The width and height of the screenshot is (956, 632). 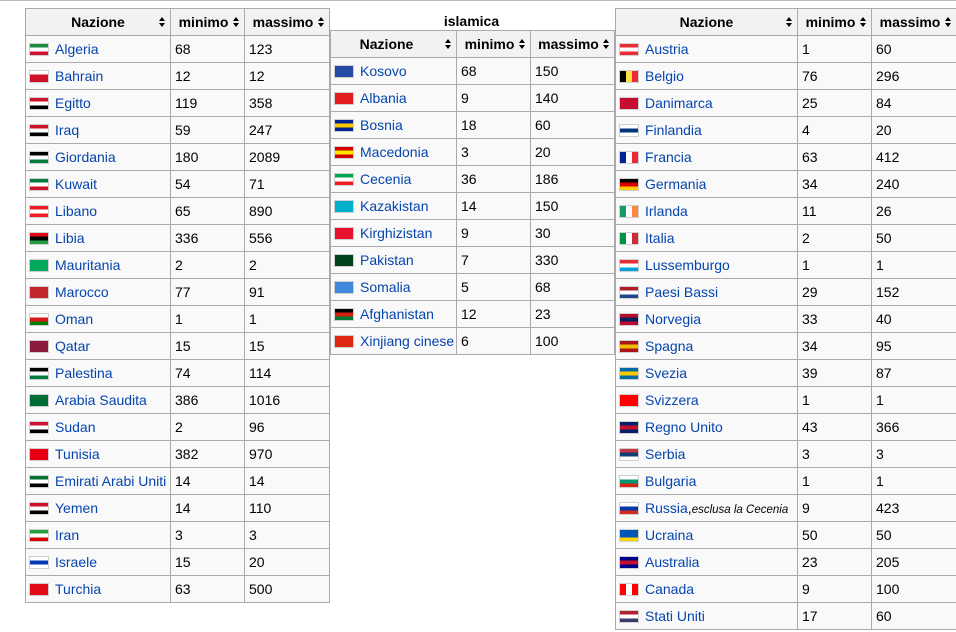 I want to click on country-link: Svezia, so click(x=666, y=373).